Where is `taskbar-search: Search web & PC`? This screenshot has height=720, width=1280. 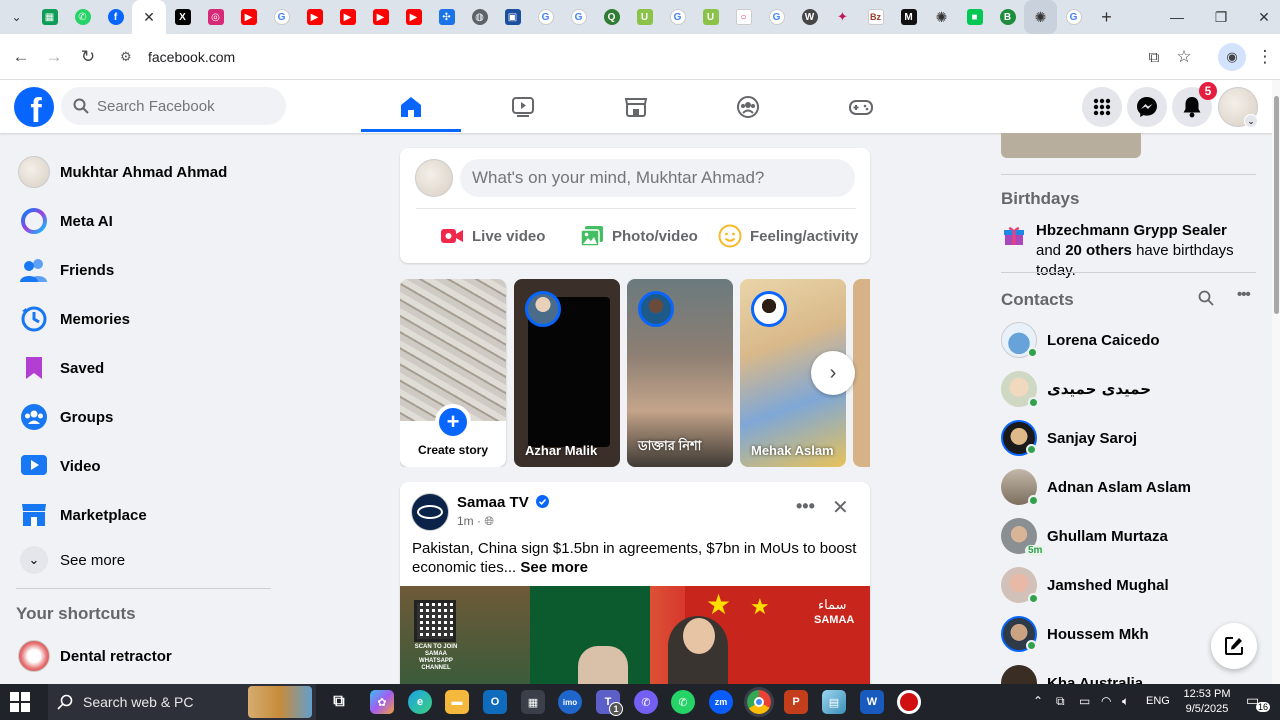 taskbar-search: Search web & PC is located at coordinates (182, 702).